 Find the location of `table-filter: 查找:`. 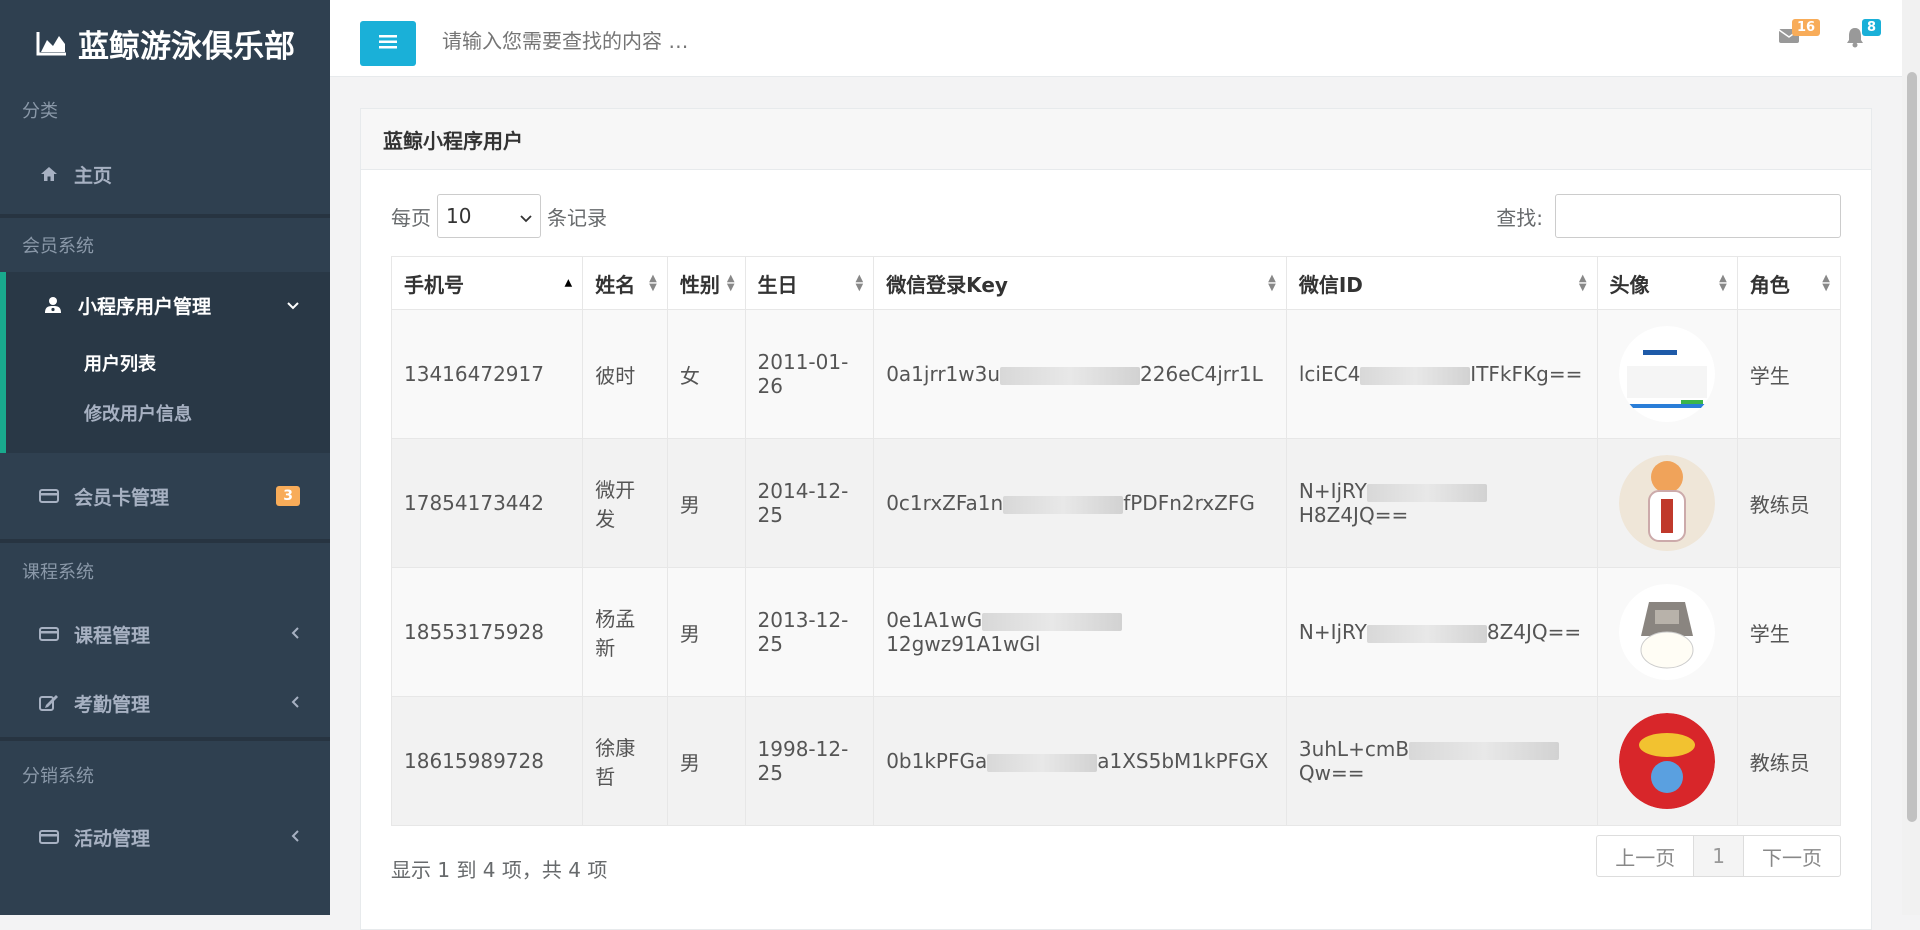

table-filter: 查找: is located at coordinates (1668, 216).